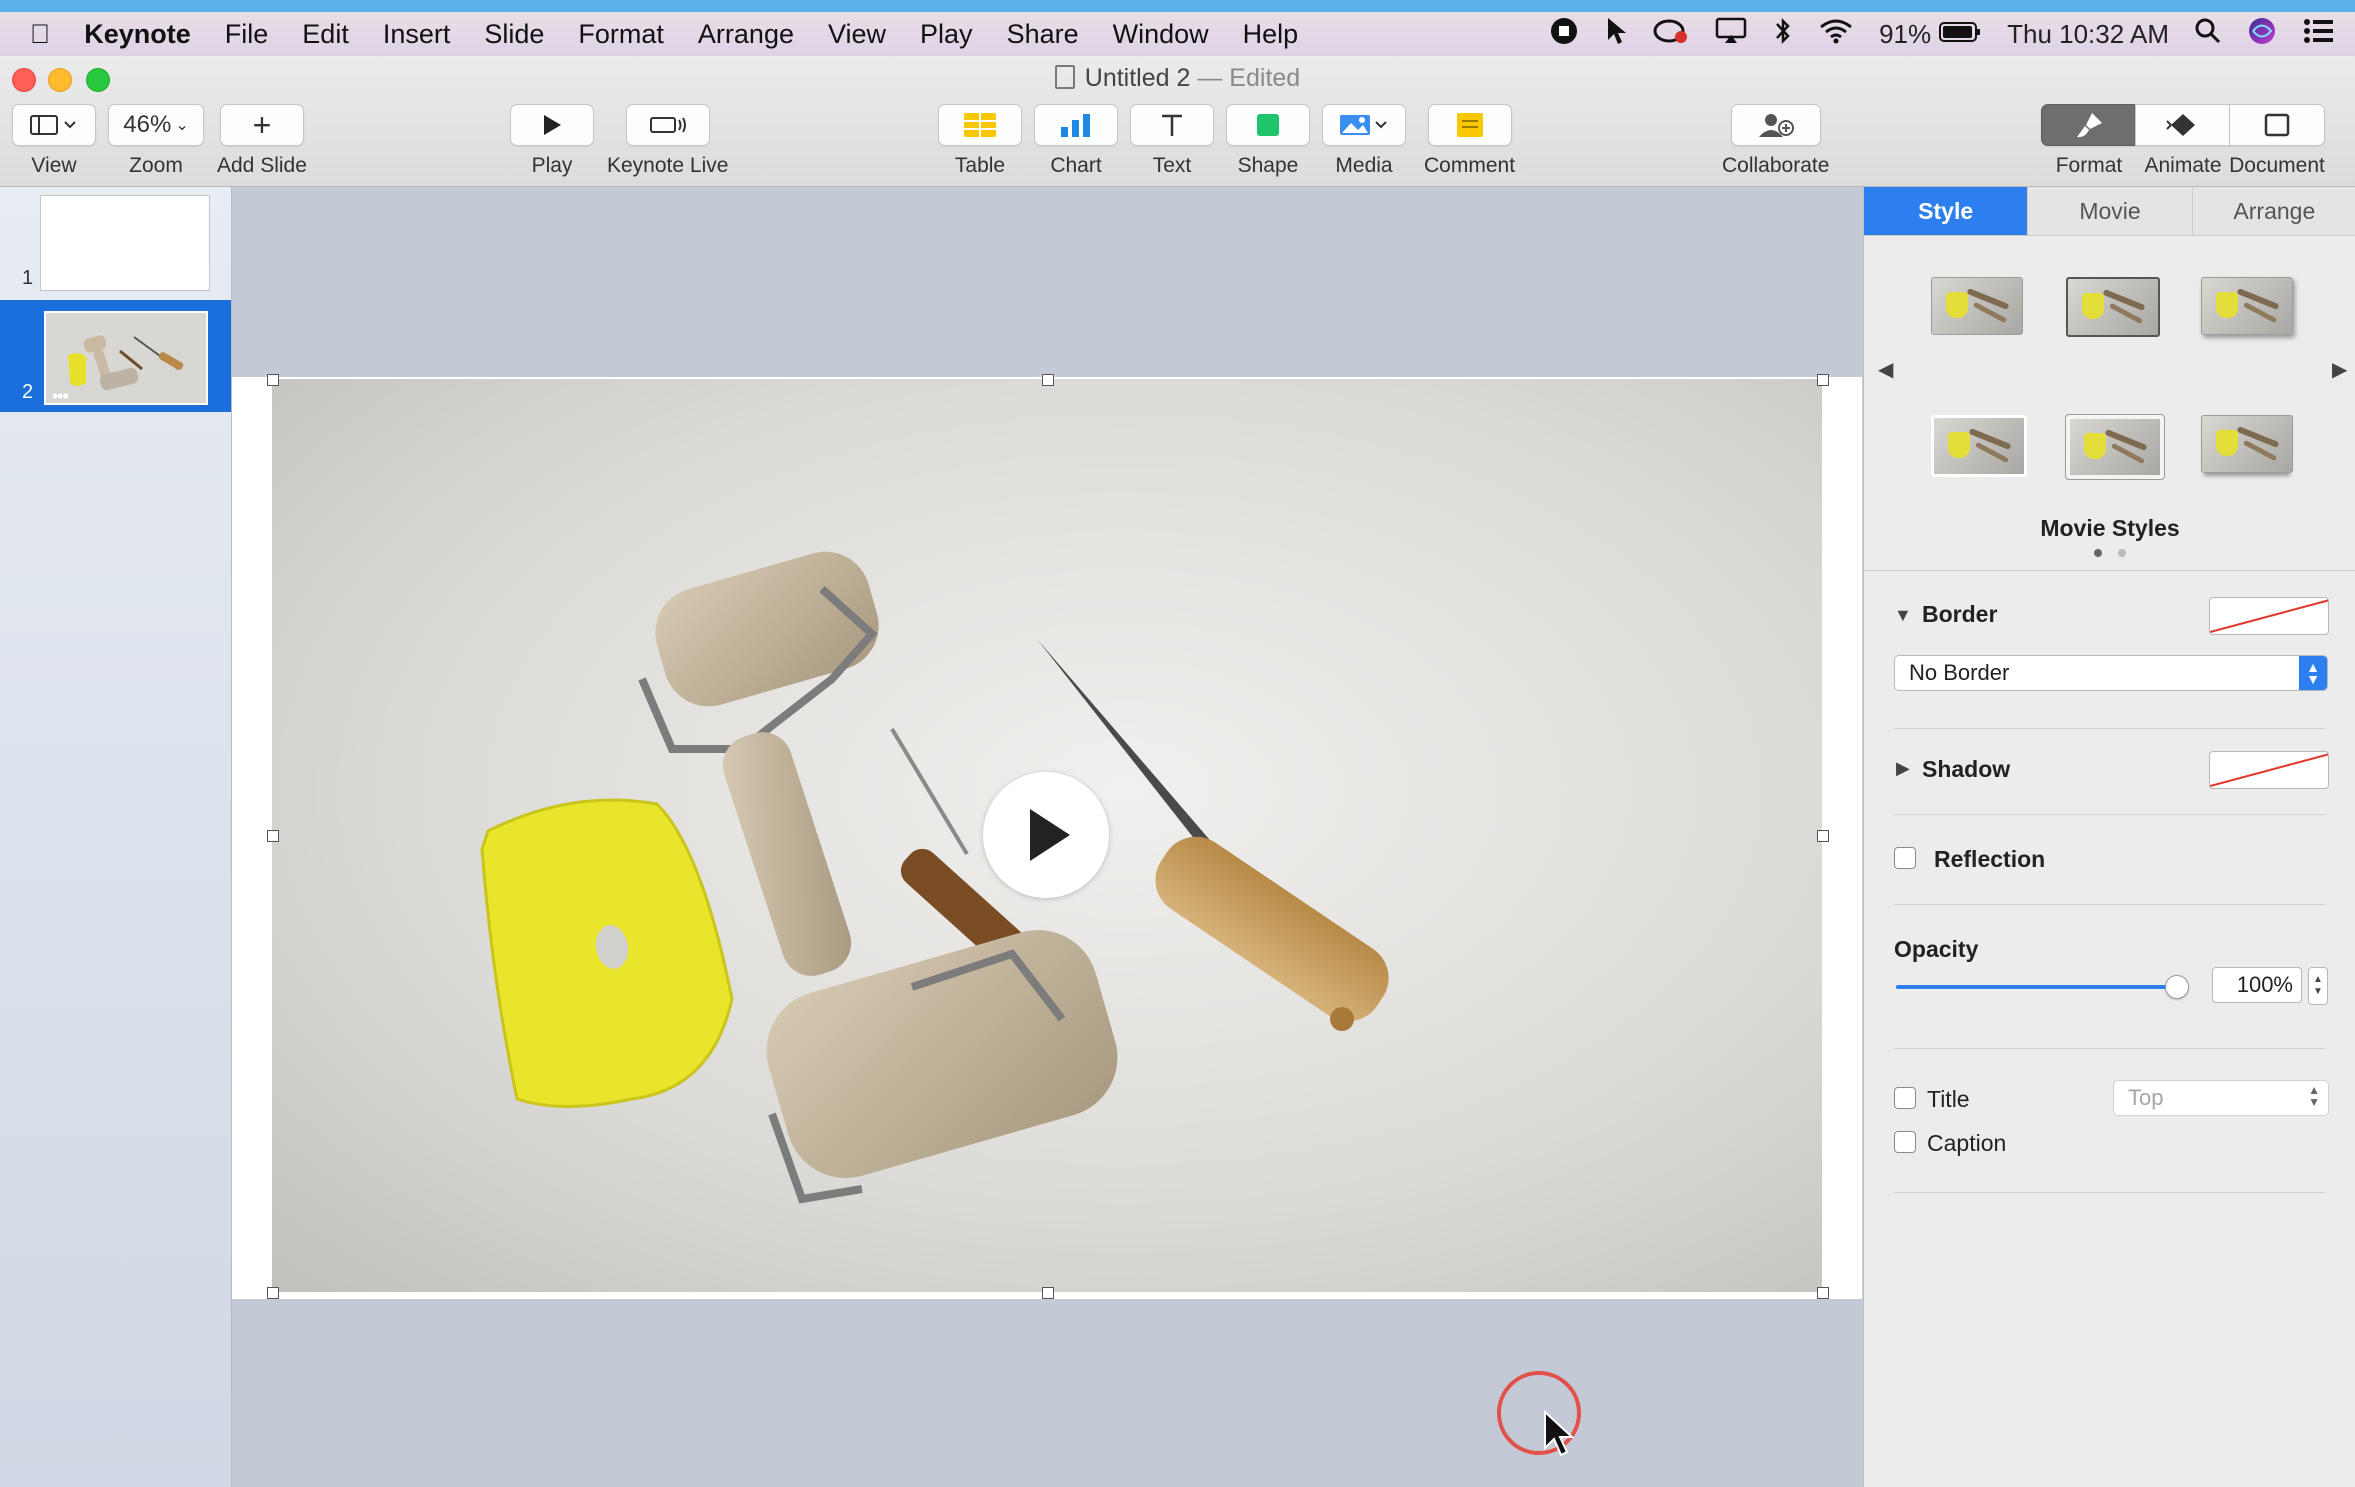 Image resolution: width=2355 pixels, height=1487 pixels. What do you see at coordinates (946, 34) in the screenshot?
I see `menu-play: Play` at bounding box center [946, 34].